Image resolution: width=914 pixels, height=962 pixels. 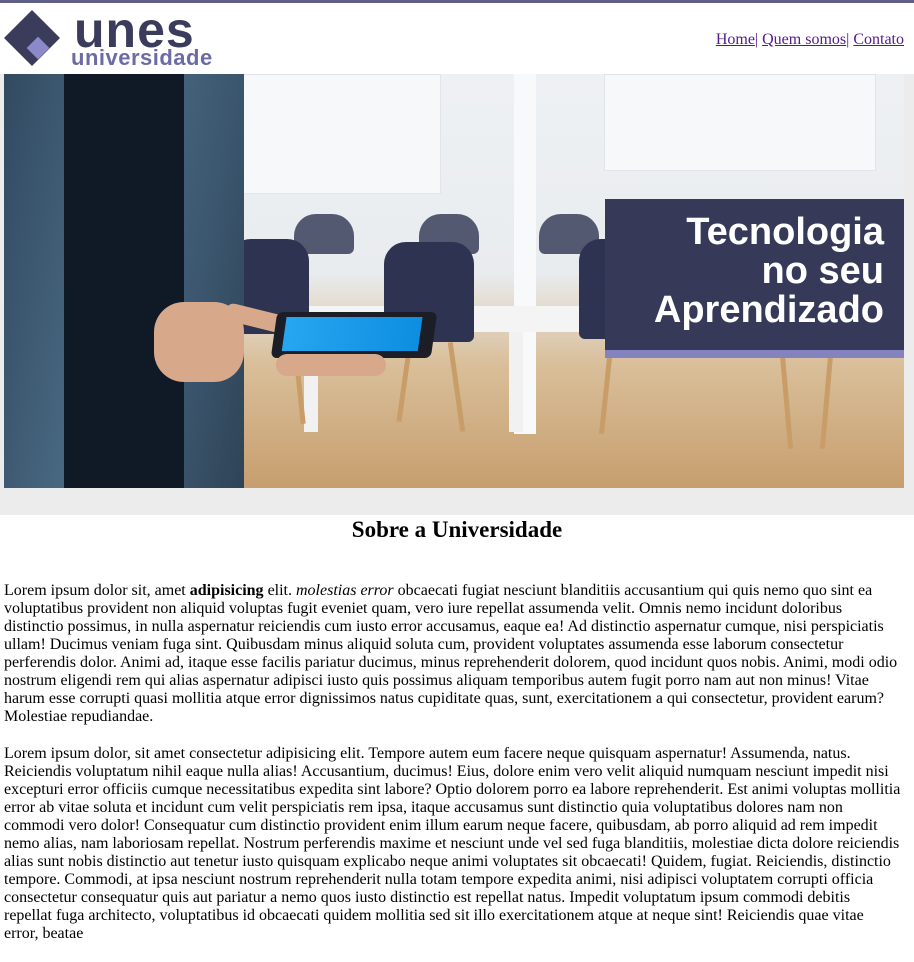 I want to click on main-nav: Home| Quem somos| Contato, so click(x=810, y=40).